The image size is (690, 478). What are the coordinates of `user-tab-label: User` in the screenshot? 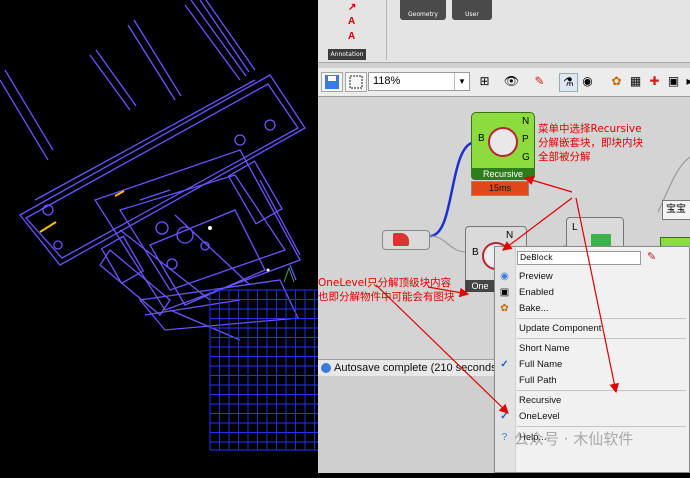 It's located at (472, 14).